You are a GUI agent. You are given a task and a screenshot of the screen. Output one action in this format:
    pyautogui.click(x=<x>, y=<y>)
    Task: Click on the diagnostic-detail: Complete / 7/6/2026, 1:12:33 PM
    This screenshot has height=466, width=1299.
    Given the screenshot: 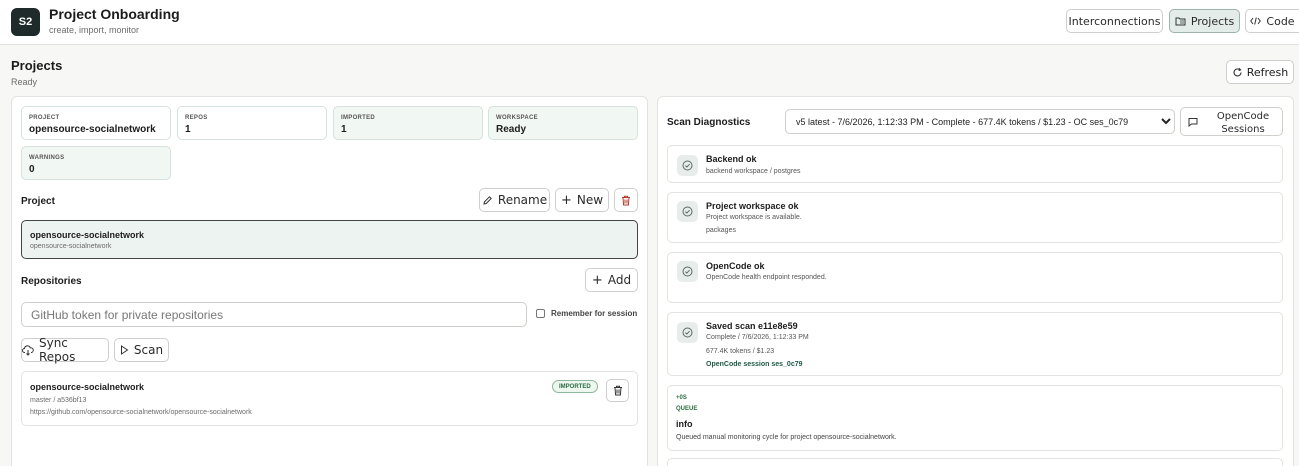 What is the action you would take?
    pyautogui.click(x=757, y=337)
    